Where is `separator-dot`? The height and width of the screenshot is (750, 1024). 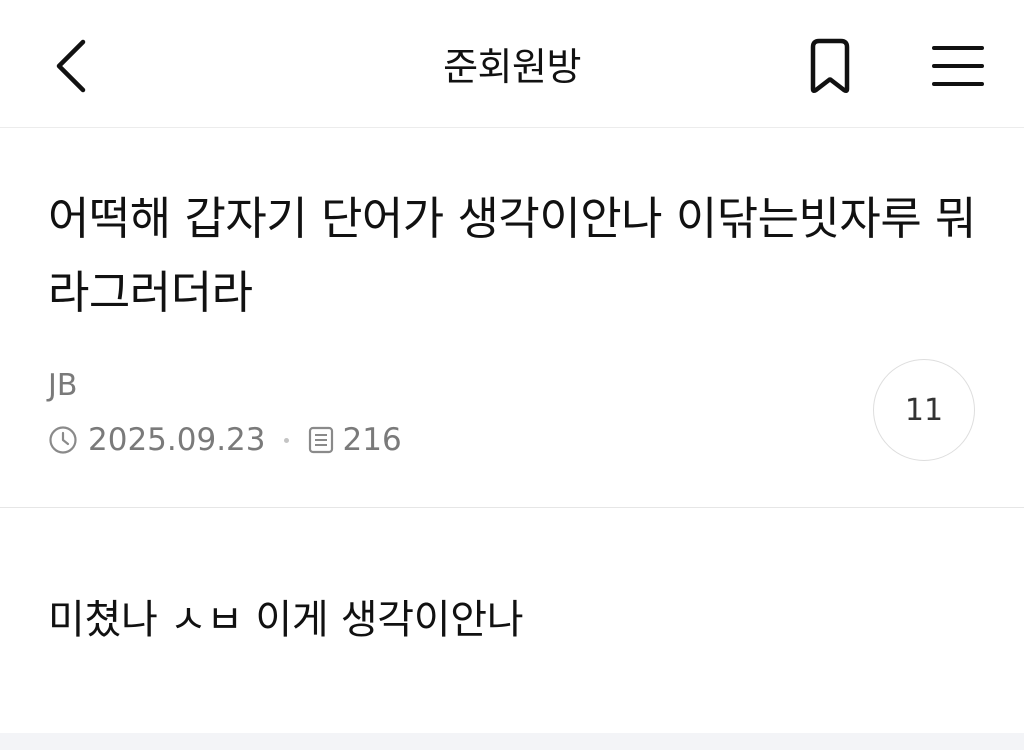 separator-dot is located at coordinates (286, 440).